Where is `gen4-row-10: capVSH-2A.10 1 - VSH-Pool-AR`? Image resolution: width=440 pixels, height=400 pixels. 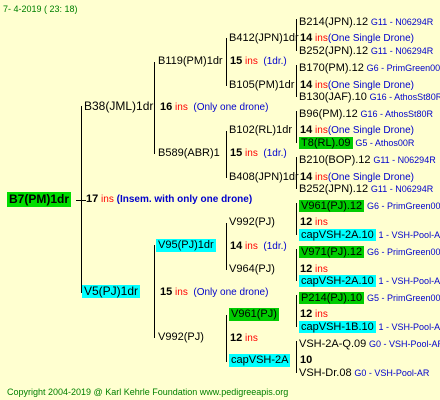
gen4-row-10: capVSH-2A.10 1 - VSH-Pool-AR is located at coordinates (369, 235).